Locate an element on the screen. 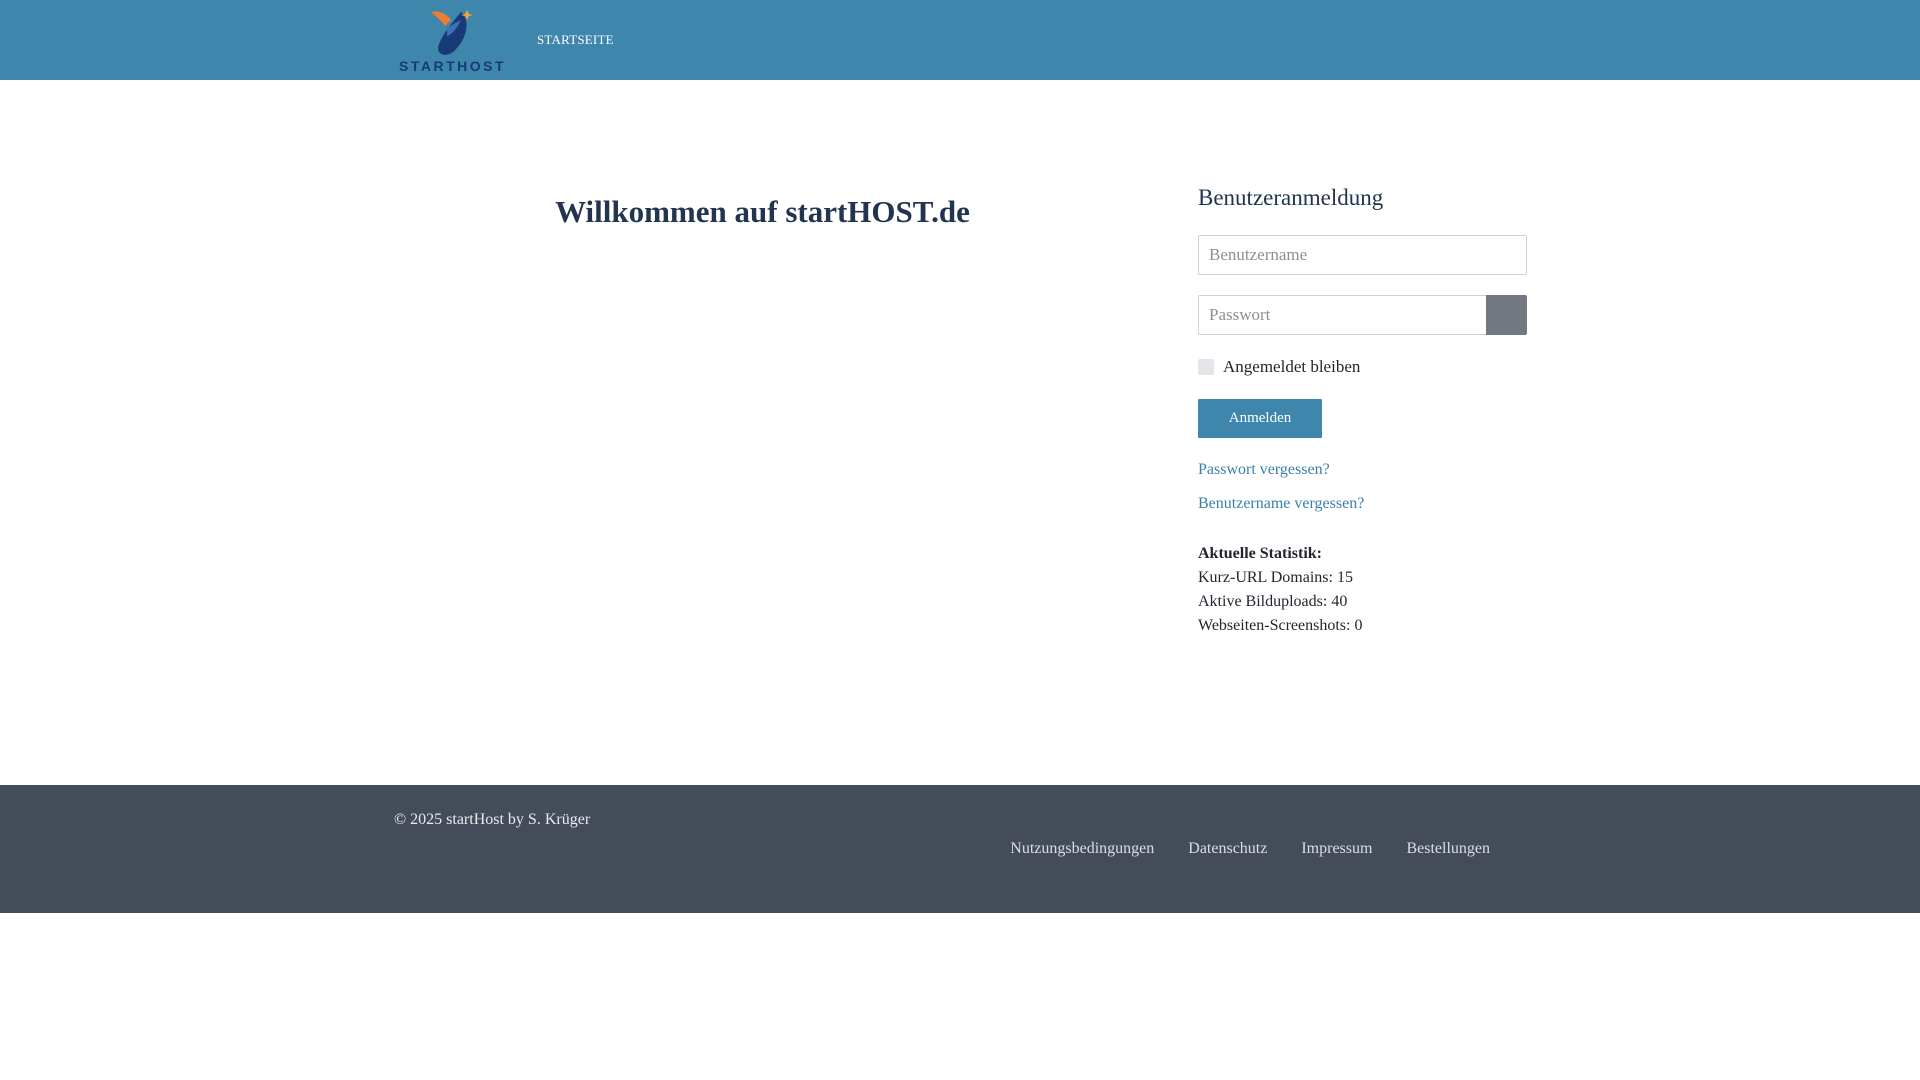 Image resolution: width=1920 pixels, height=1080 pixels. site-logo: STARTHOST is located at coordinates (453, 40).